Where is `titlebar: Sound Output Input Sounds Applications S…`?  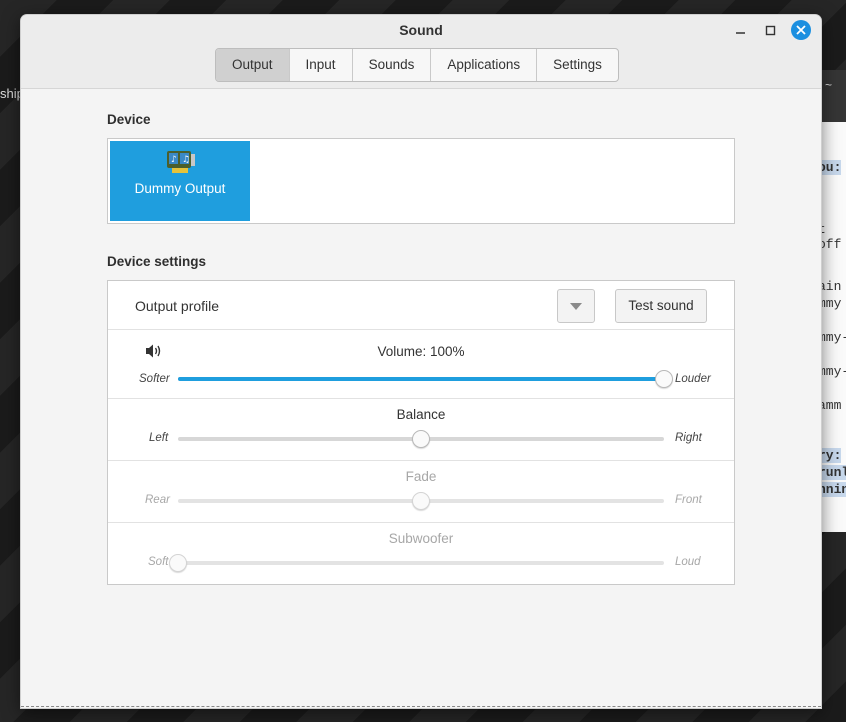
titlebar: Sound Output Input Sounds Applications S… is located at coordinates (421, 52).